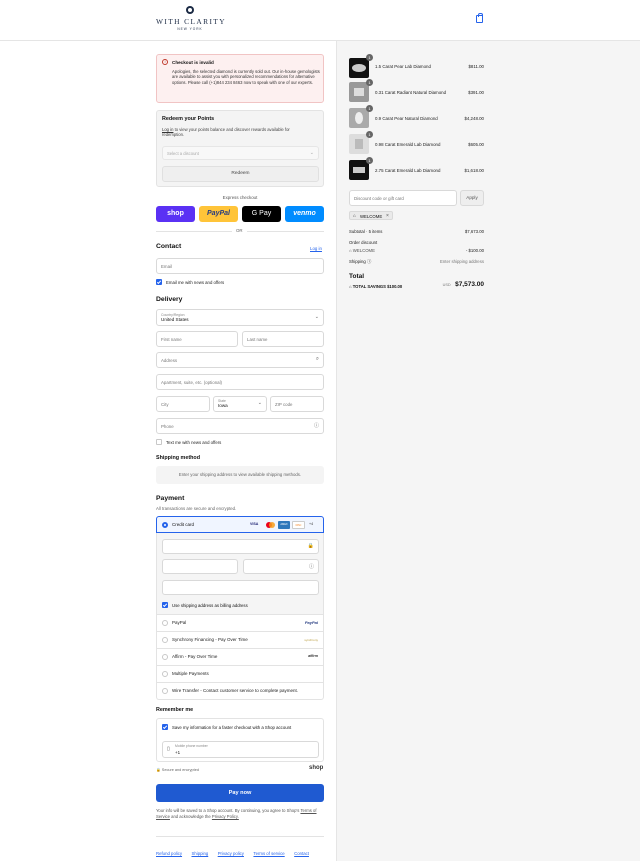 This screenshot has height=861, width=640. Describe the element at coordinates (240, 426) in the screenshot. I see `phone-field: Phone ⓘ` at that location.